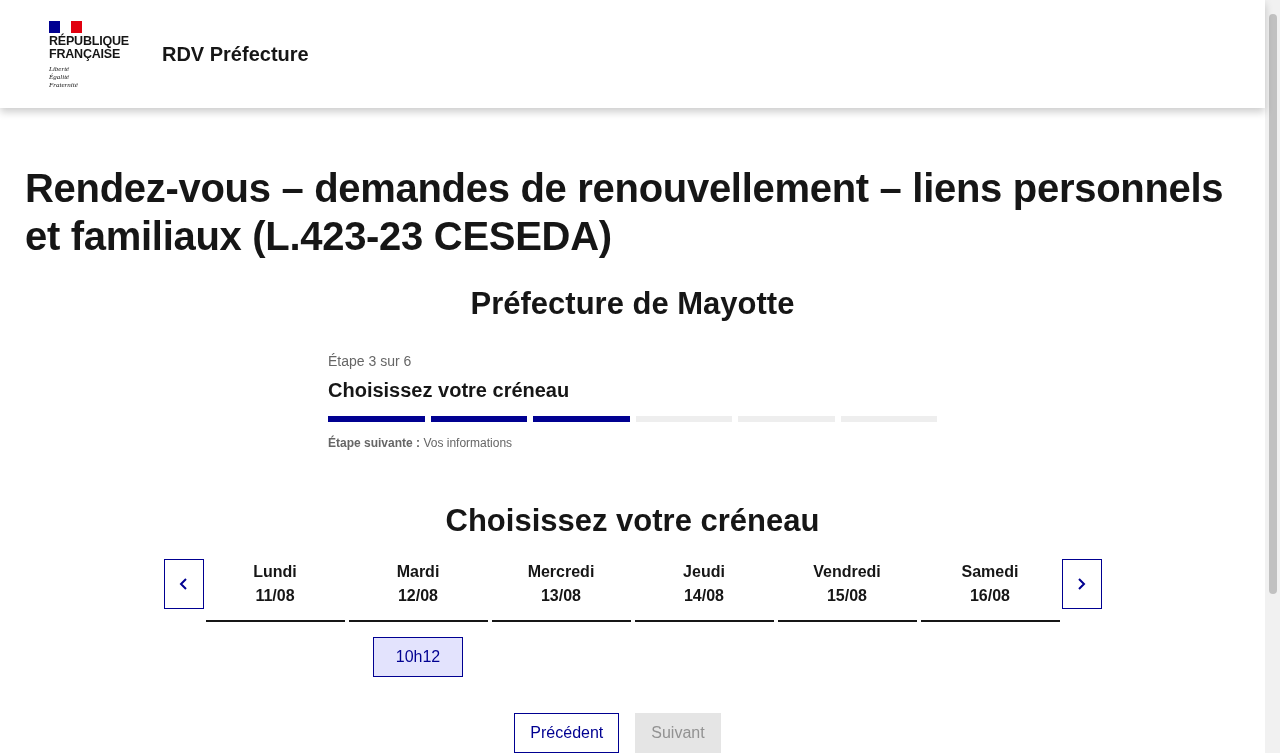  Describe the element at coordinates (1272, 376) in the screenshot. I see `scrollbar` at that location.